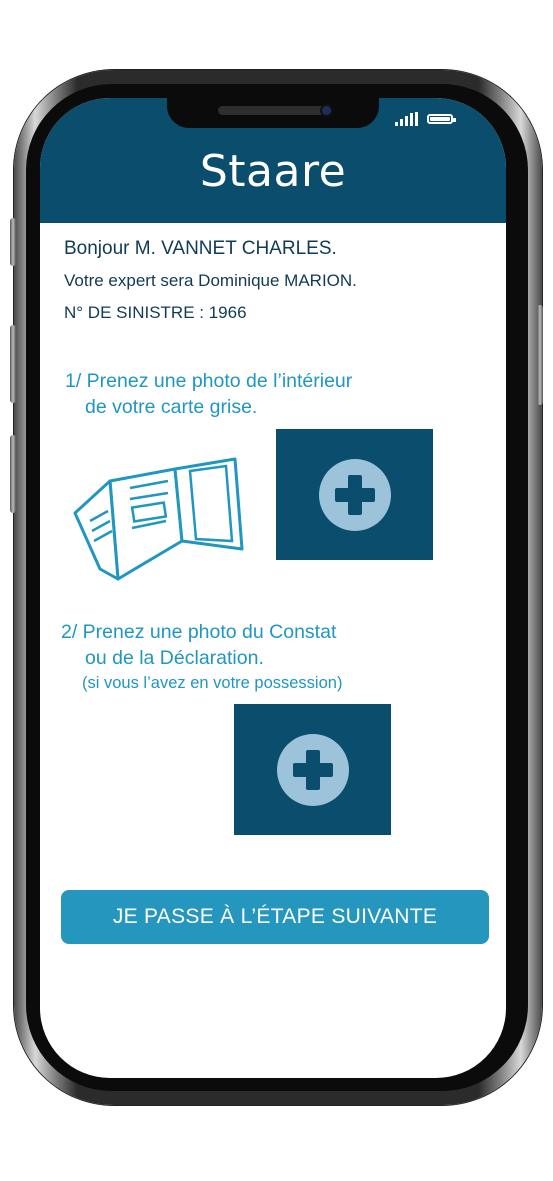 The image size is (553, 1181). Describe the element at coordinates (209, 381) in the screenshot. I see `step1-line1: 1/ Prenez une photo de l’intérieur` at that location.